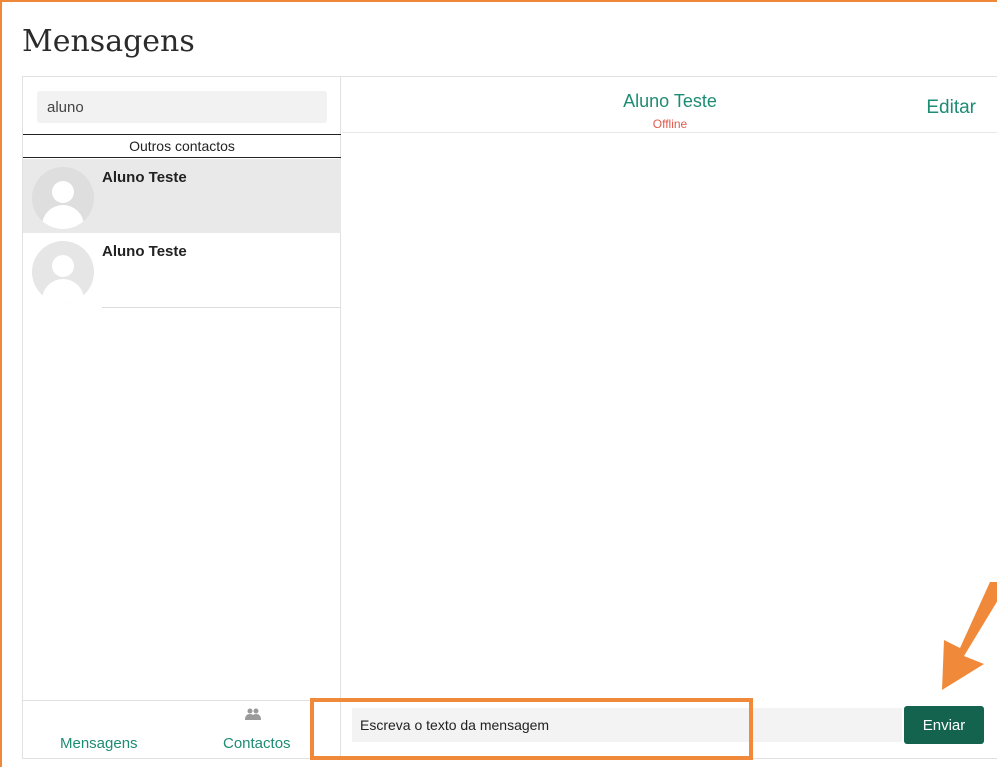 The image size is (997, 767). Describe the element at coordinates (531, 729) in the screenshot. I see `annotation-highlight-box` at that location.